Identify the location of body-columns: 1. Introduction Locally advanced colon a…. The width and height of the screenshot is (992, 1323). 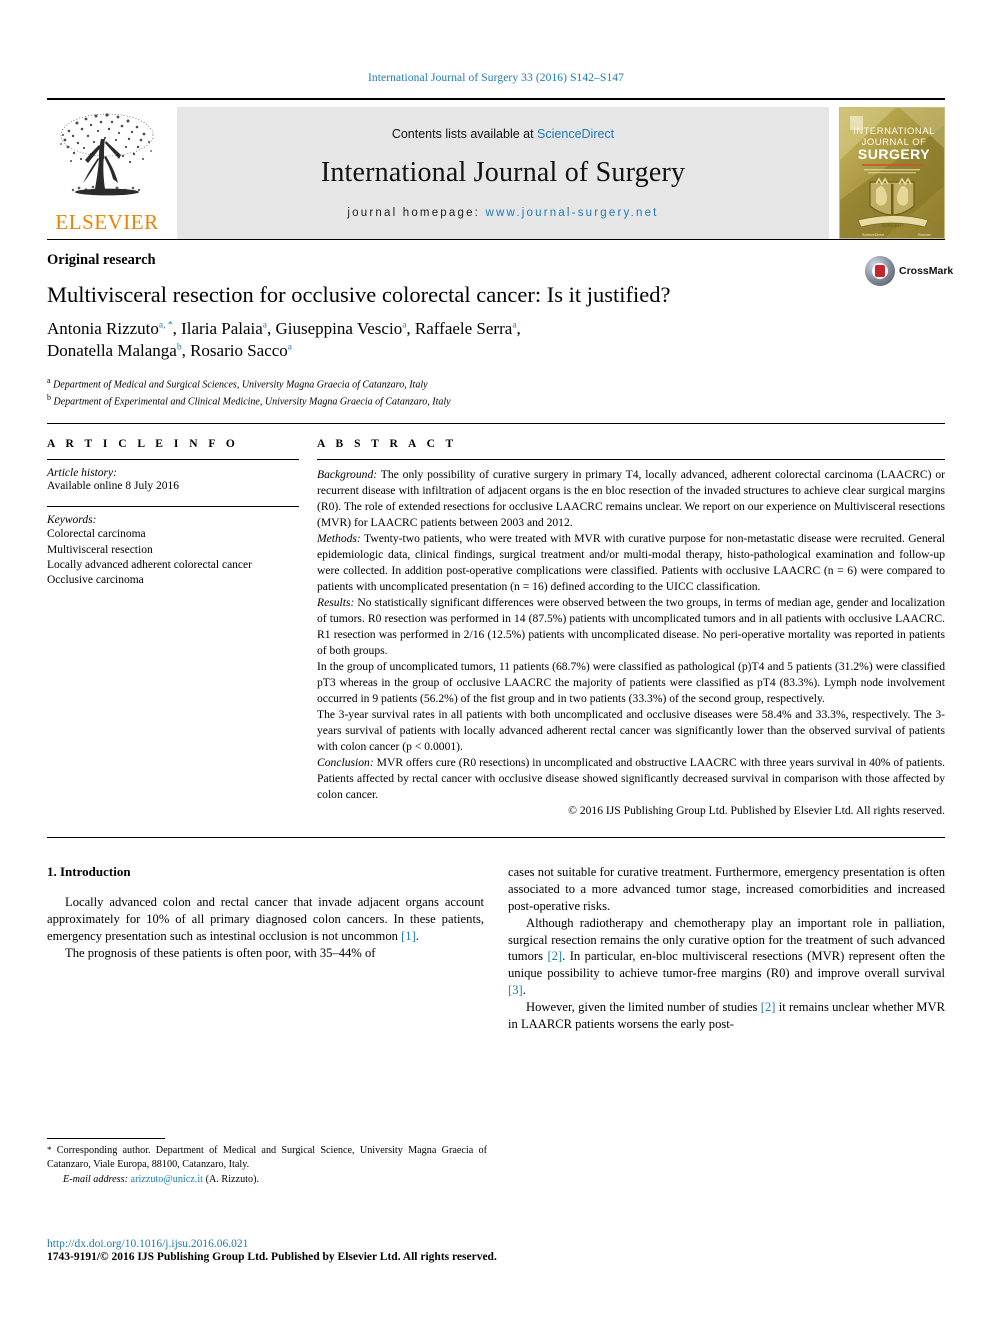
(496, 935).